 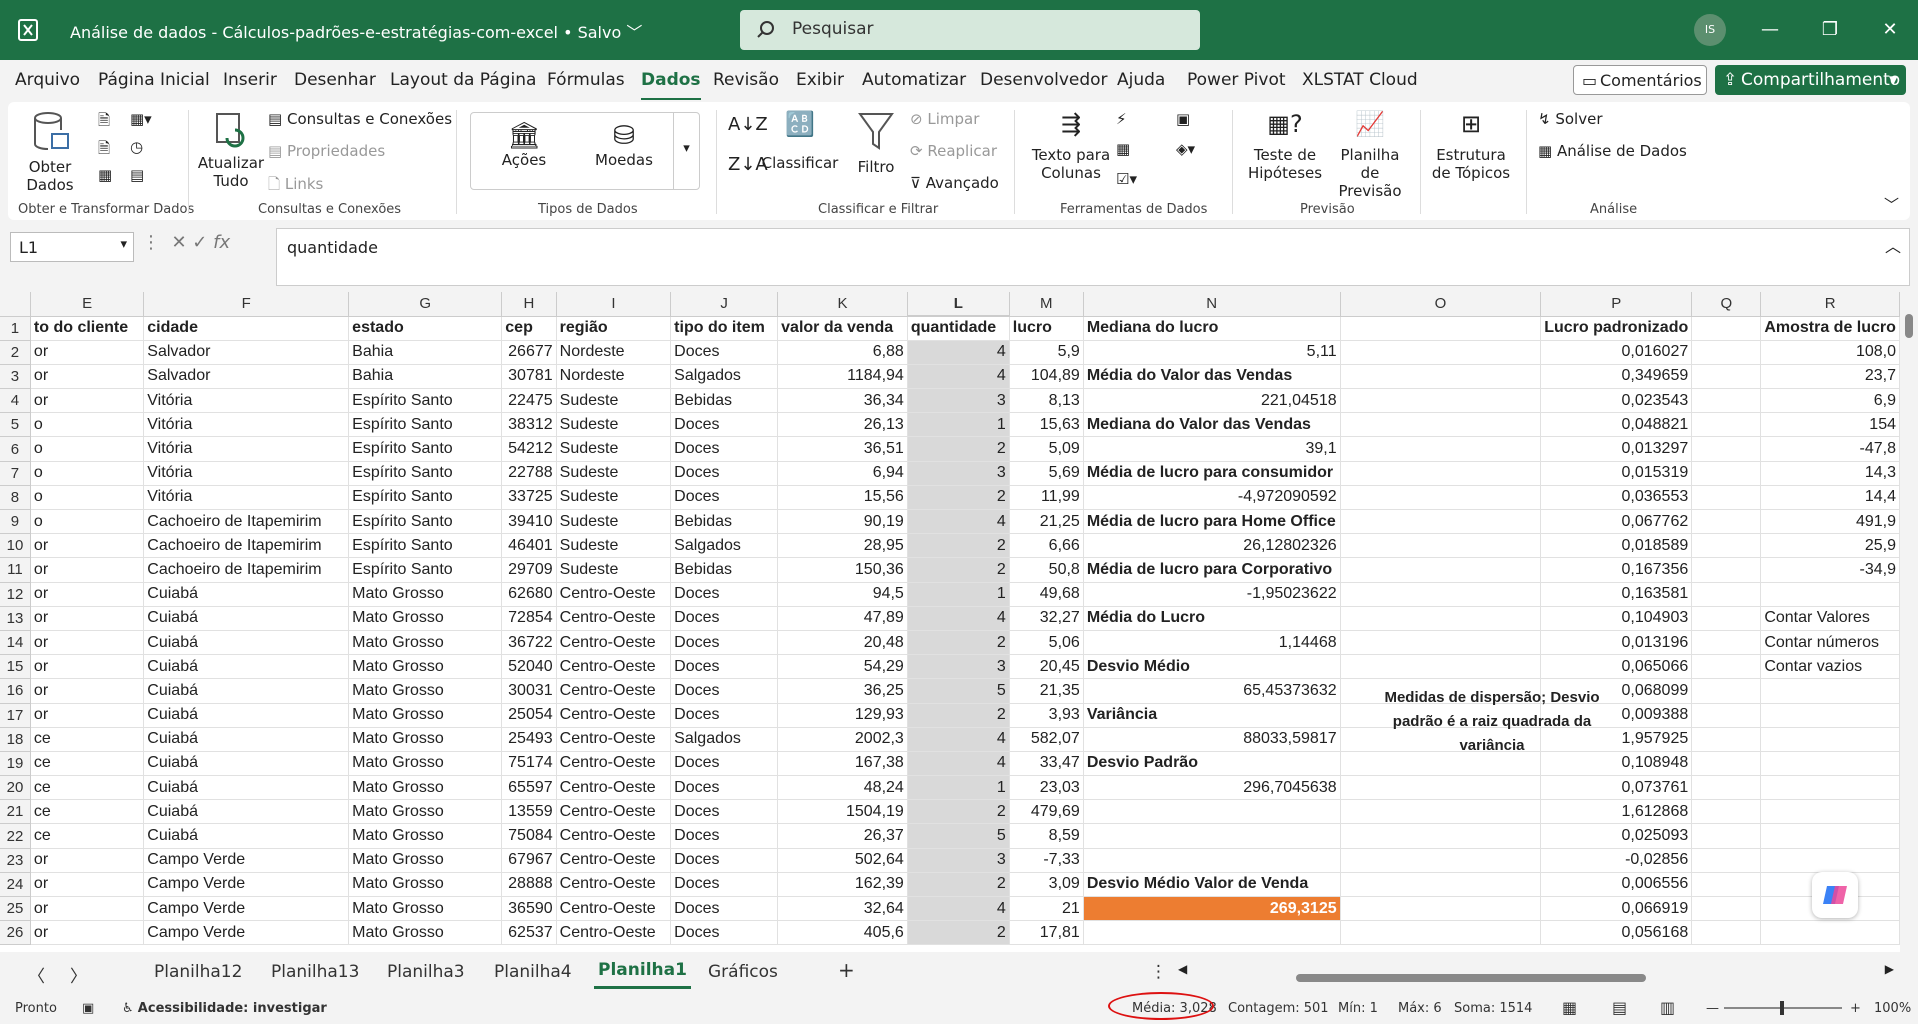 I want to click on cell-o22, so click(x=1441, y=836).